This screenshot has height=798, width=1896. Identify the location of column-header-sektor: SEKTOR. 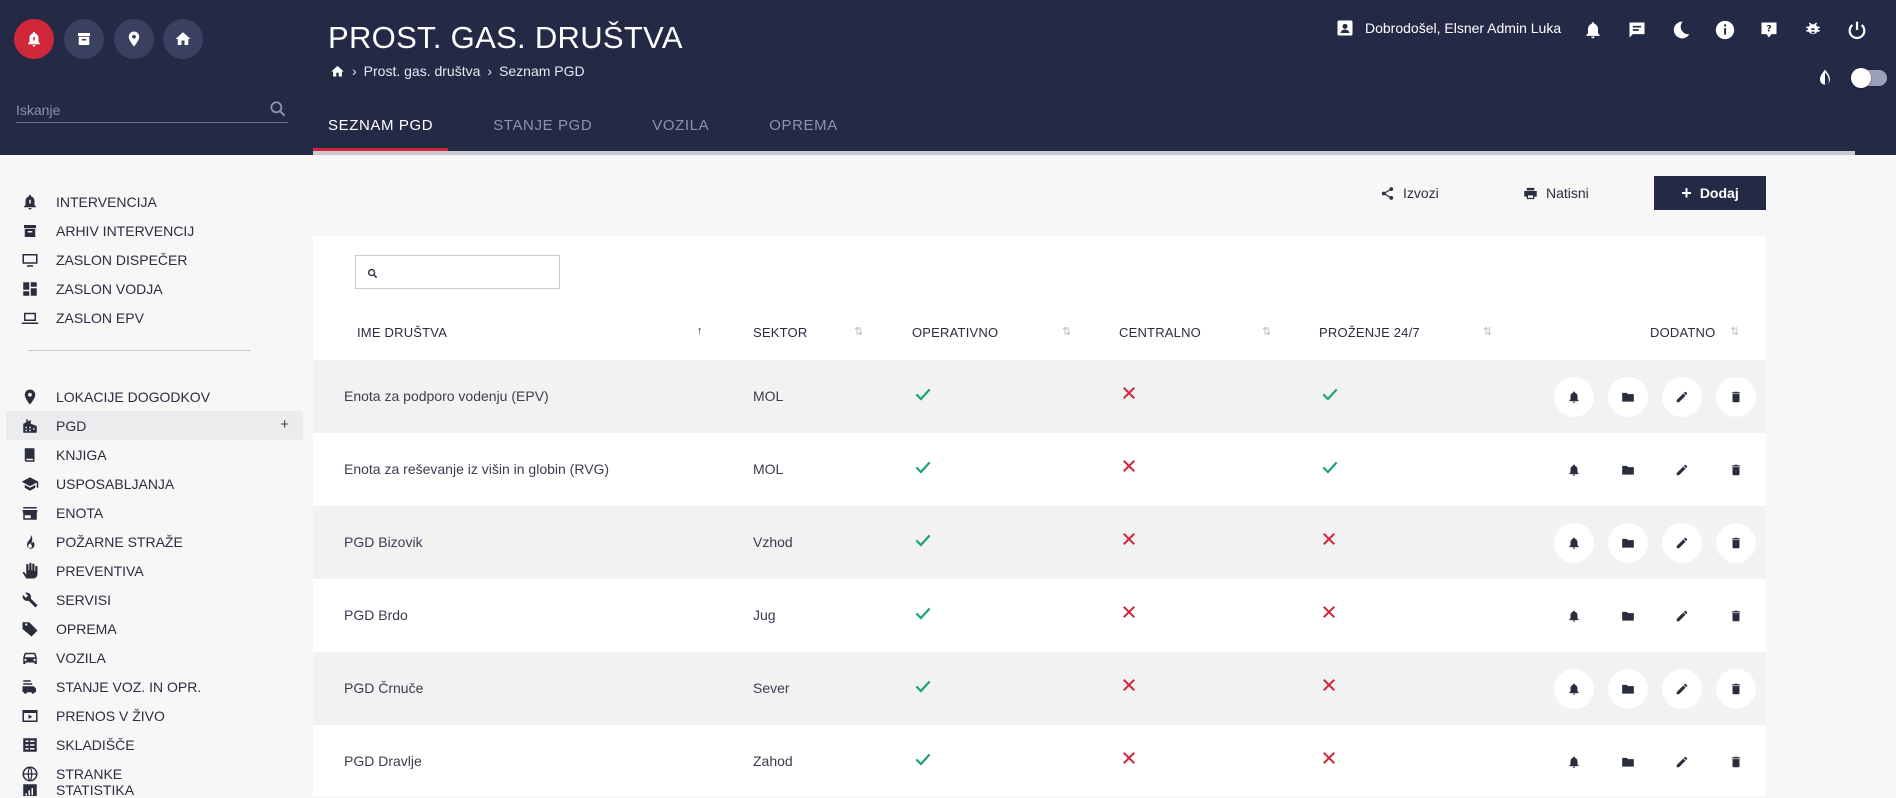
(780, 332).